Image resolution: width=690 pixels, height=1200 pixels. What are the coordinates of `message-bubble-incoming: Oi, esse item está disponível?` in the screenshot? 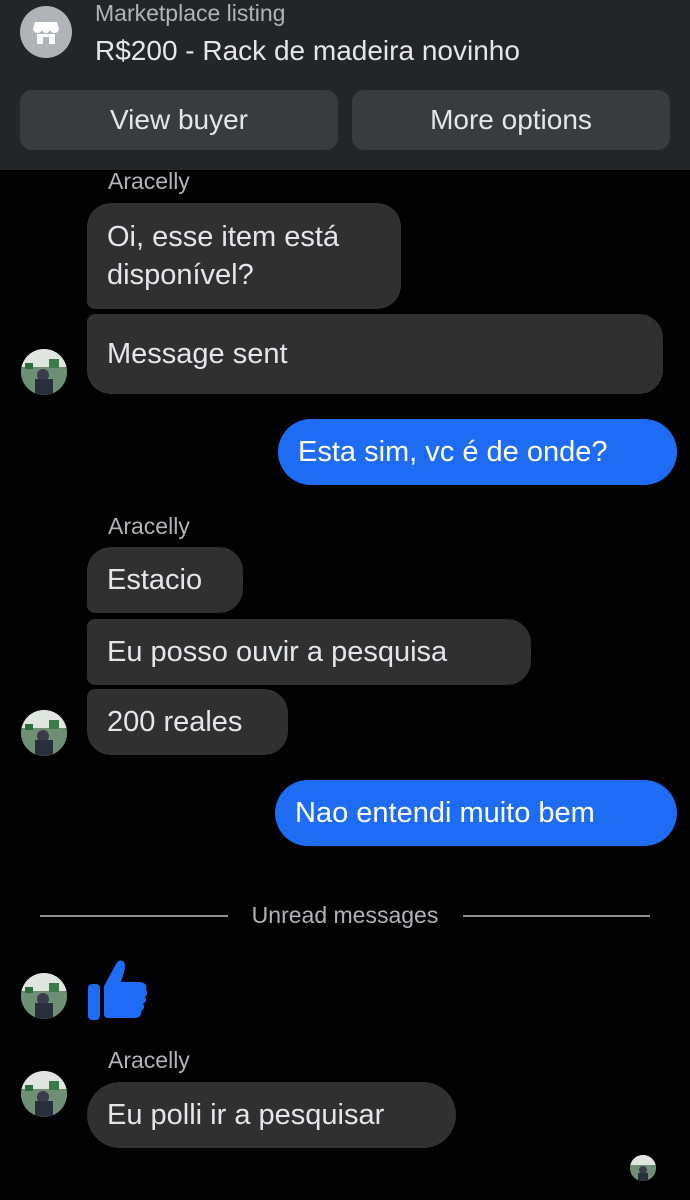 It's located at (244, 256).